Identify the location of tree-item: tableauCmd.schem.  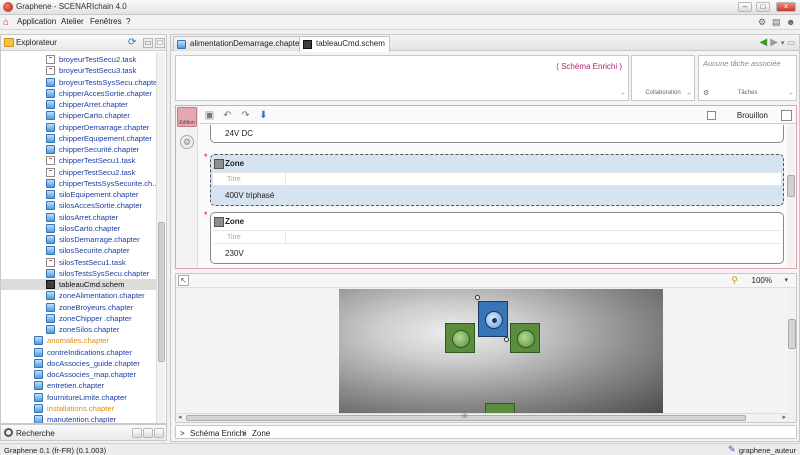
(79, 284).